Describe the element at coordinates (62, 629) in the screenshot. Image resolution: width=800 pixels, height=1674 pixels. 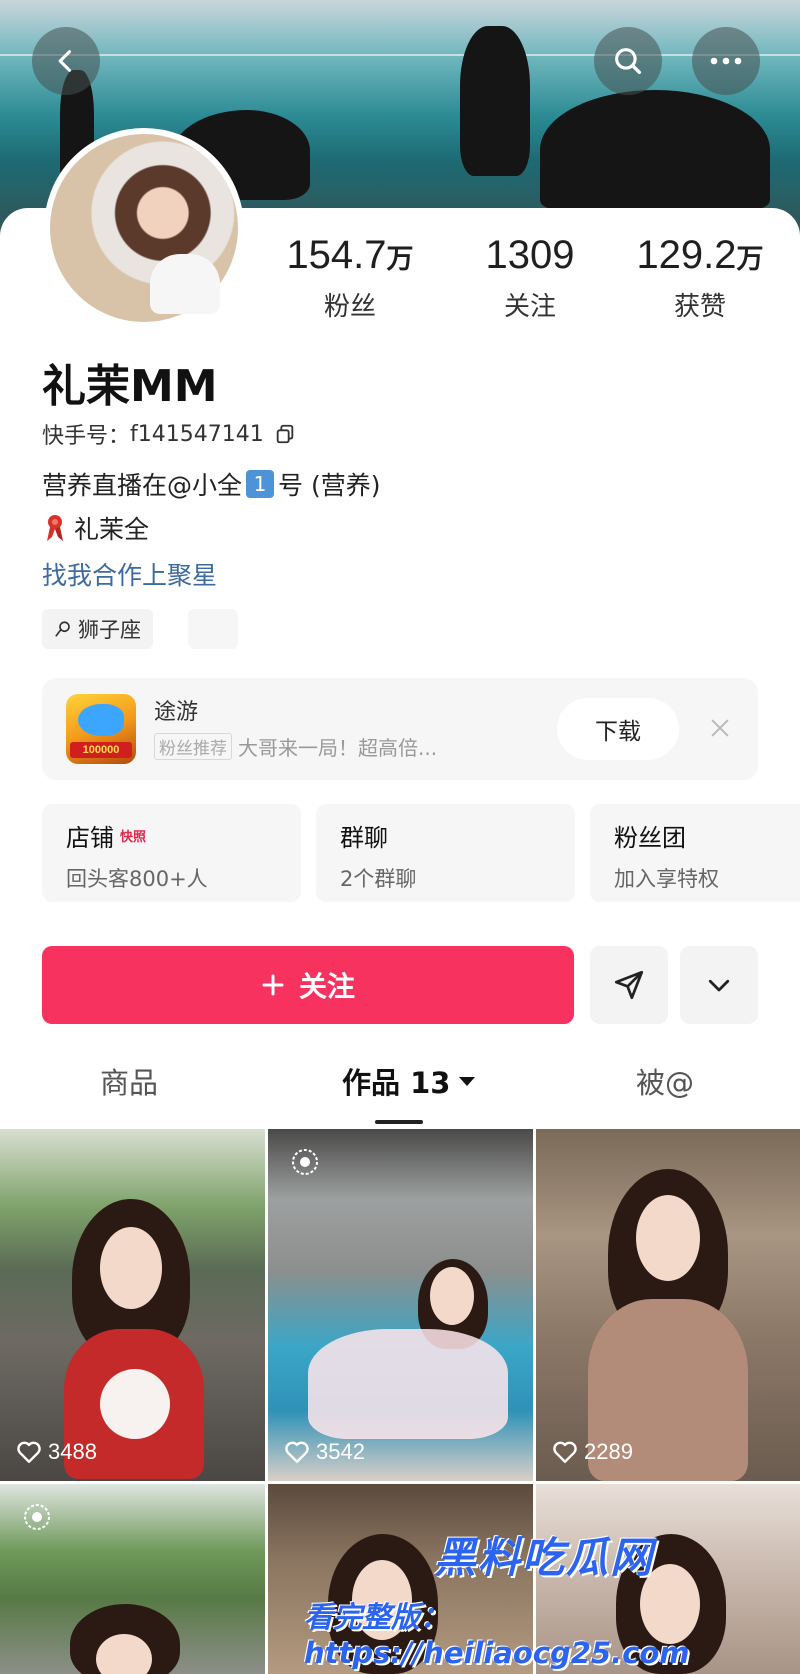
I see `zodiac-icon` at that location.